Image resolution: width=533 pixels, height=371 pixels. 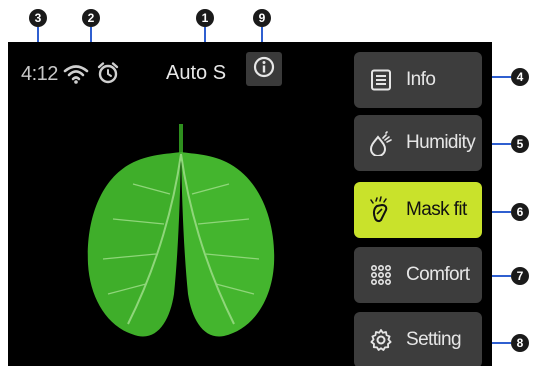 What do you see at coordinates (76, 74) in the screenshot?
I see `wifi-icon` at bounding box center [76, 74].